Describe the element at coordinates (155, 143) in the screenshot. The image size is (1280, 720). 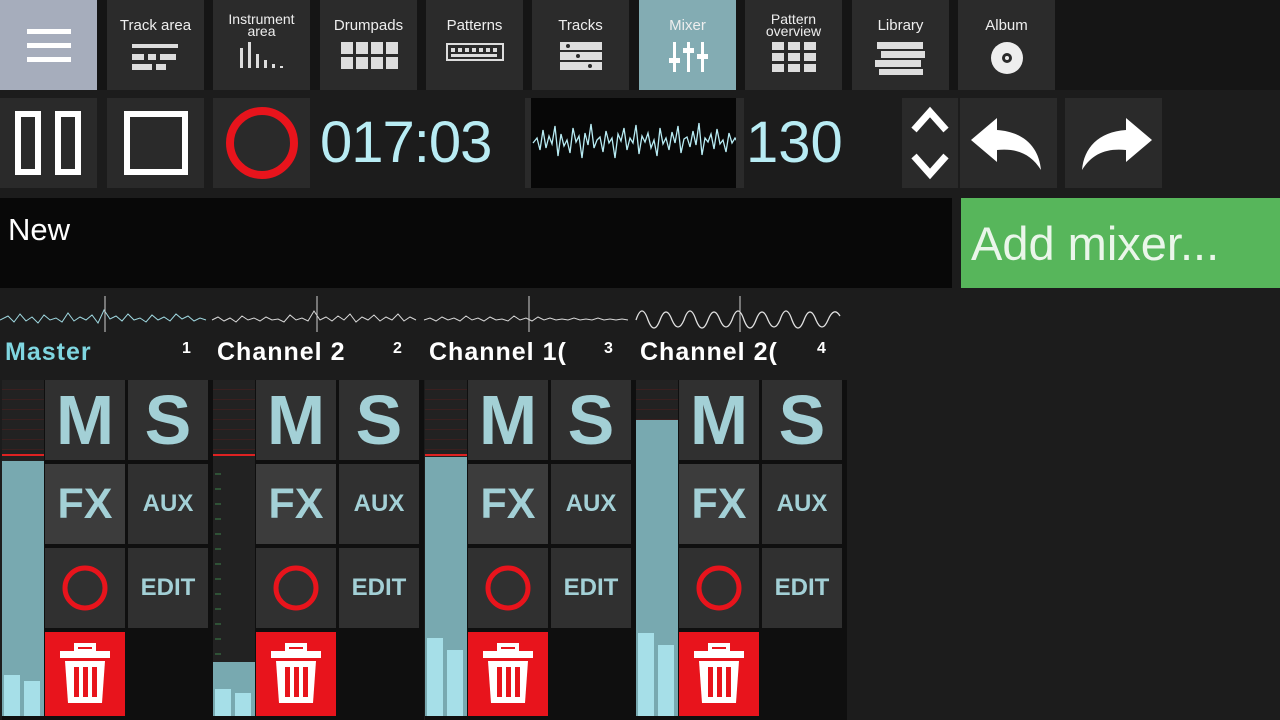
I see `stop-button` at that location.